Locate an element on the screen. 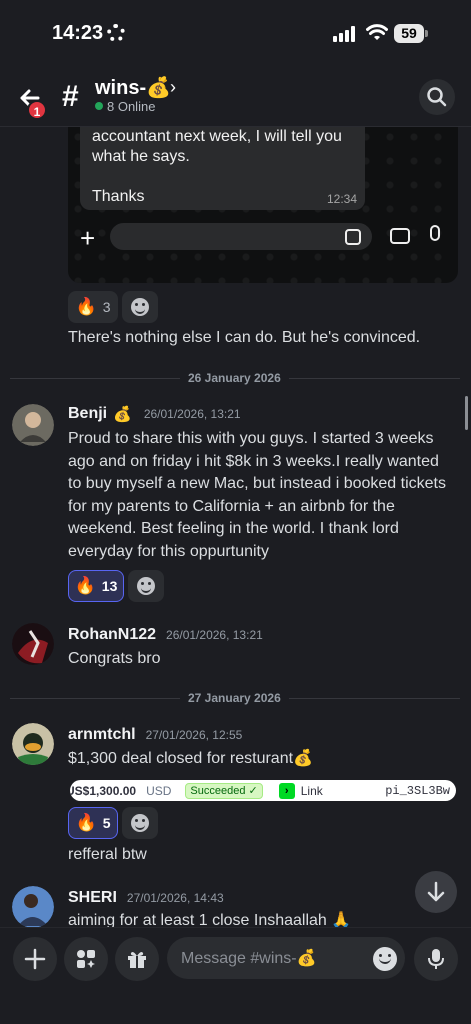 Image resolution: width=471 pixels, height=1024 pixels. timestamp: 27/01/2026, 12:55 is located at coordinates (194, 735).